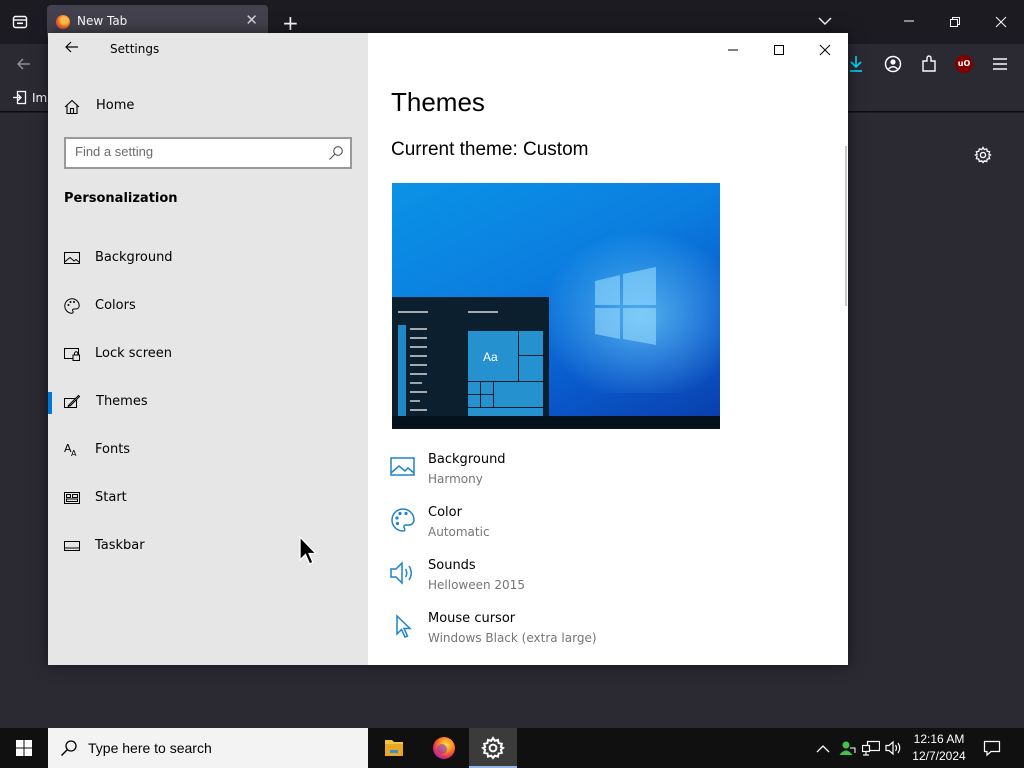 The height and width of the screenshot is (768, 1024). Describe the element at coordinates (195, 151) in the screenshot. I see `find-setting-input` at that location.